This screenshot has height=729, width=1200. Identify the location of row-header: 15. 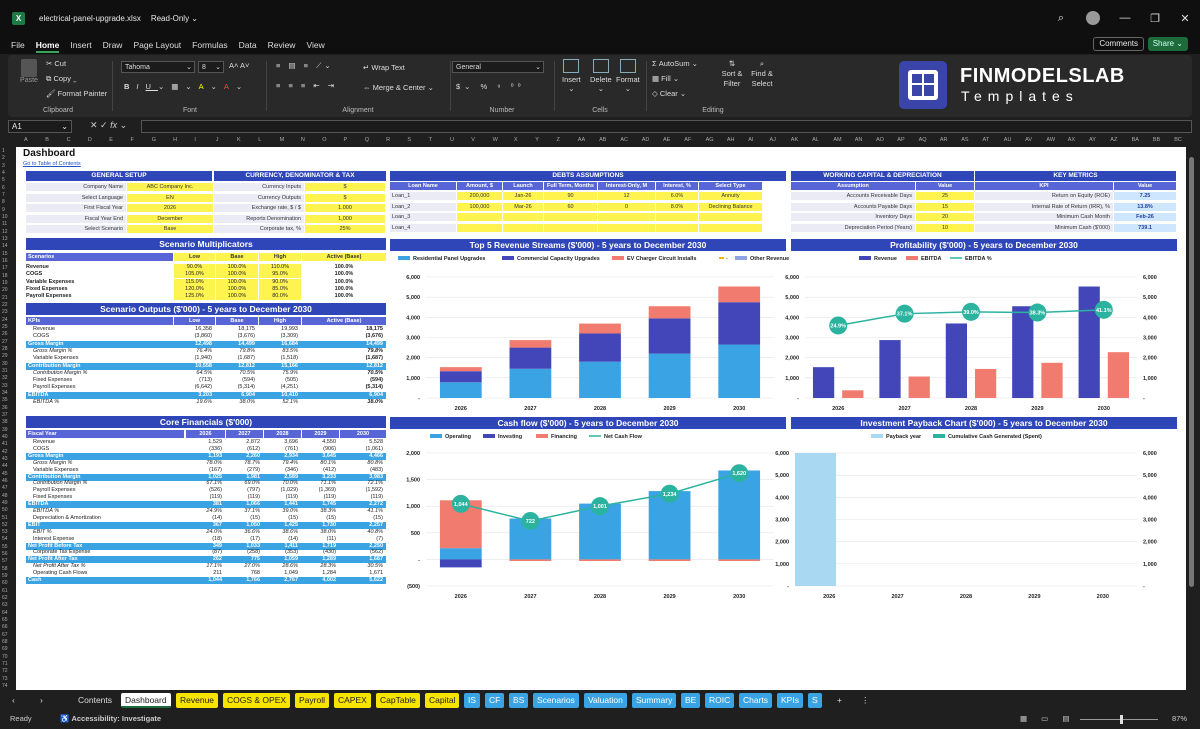
(5, 254).